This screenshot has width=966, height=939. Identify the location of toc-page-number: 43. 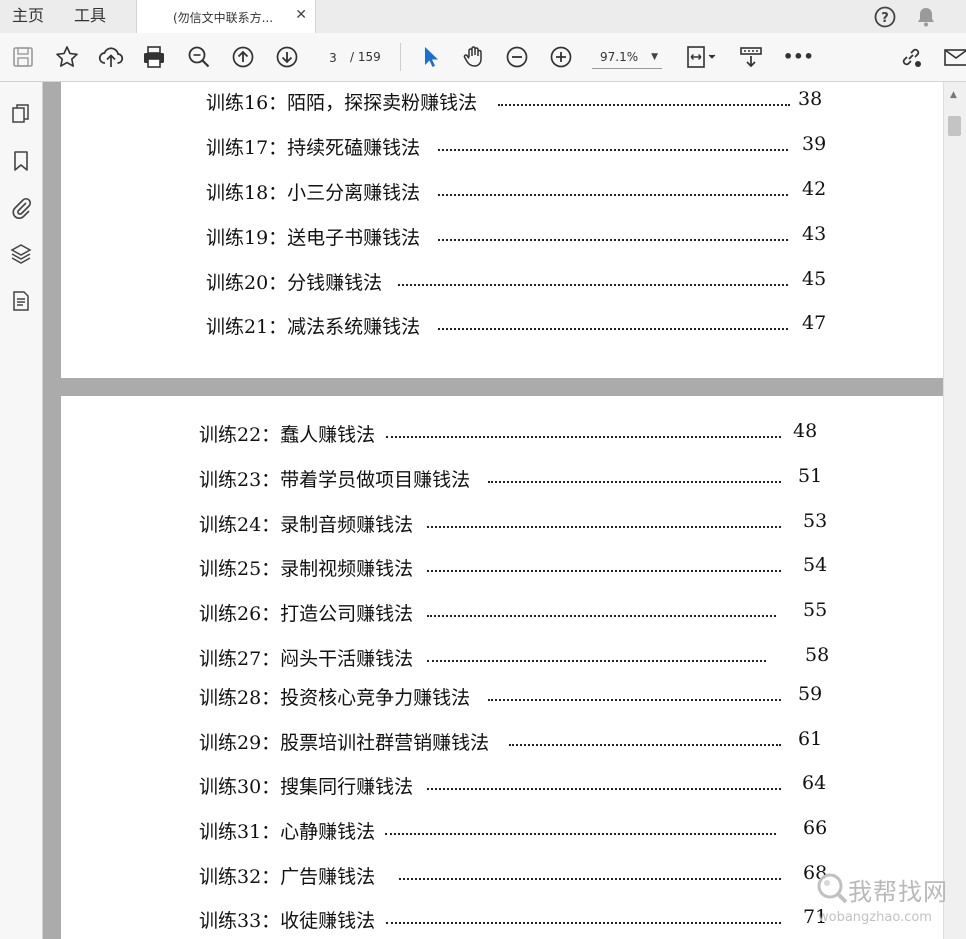
(814, 234).